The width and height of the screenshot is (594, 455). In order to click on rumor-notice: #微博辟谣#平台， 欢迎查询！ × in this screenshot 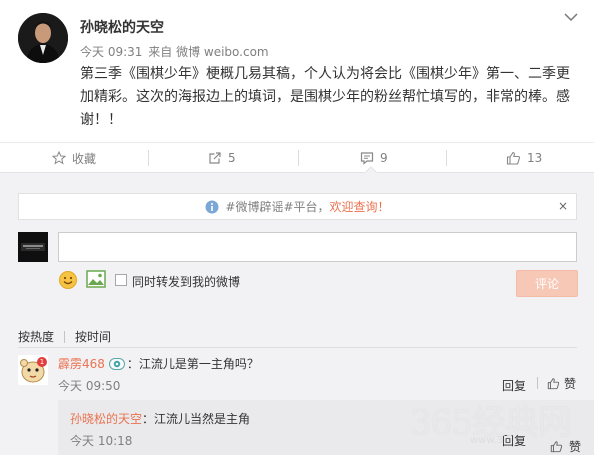, I will do `click(297, 206)`.